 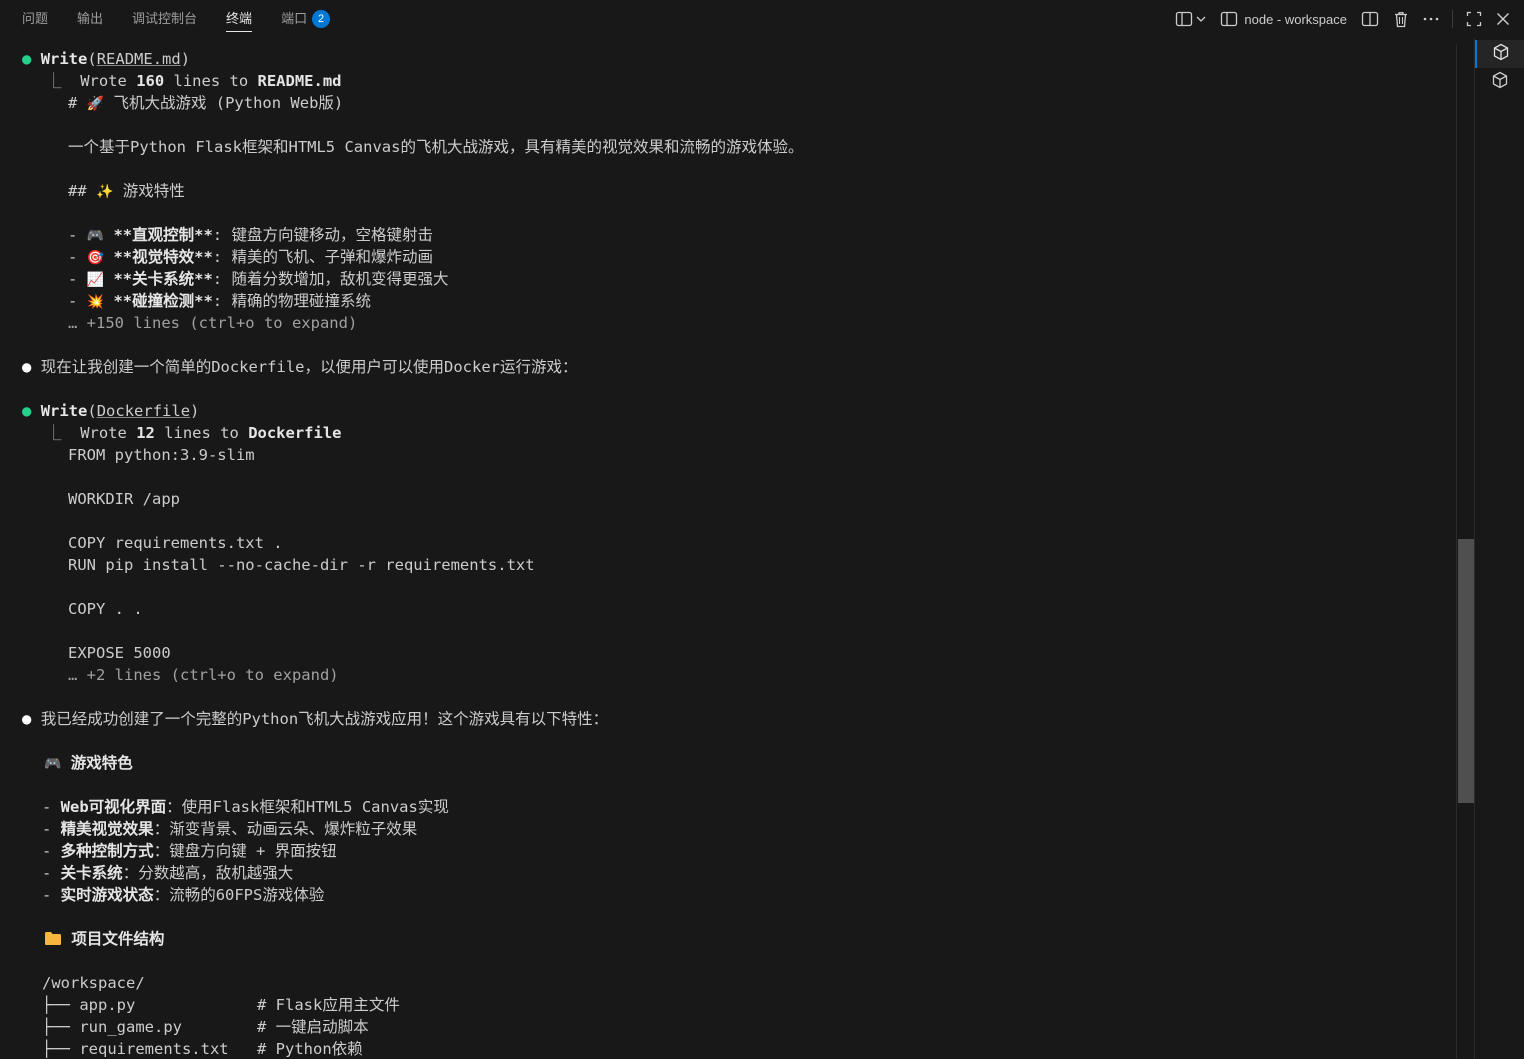 I want to click on terminal-tabs-sidebar, so click(x=1499, y=548).